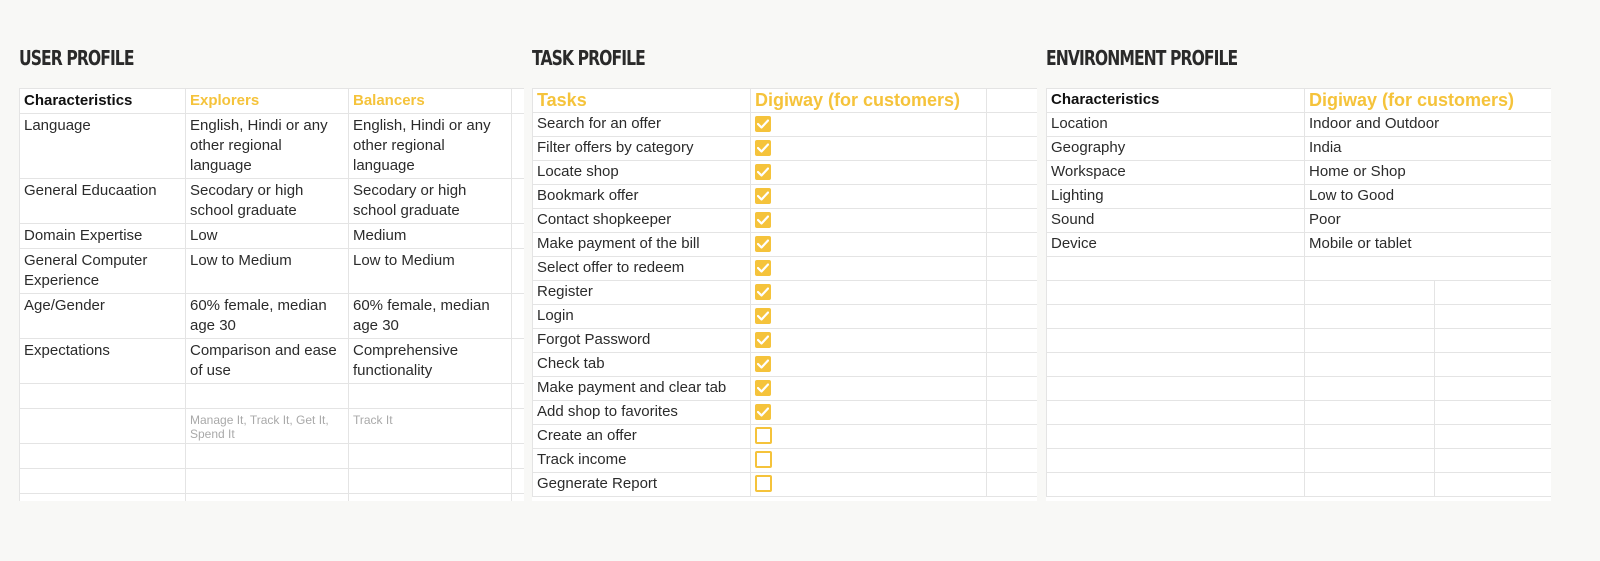 The height and width of the screenshot is (561, 1600). I want to click on user-cell: Language, so click(102, 146).